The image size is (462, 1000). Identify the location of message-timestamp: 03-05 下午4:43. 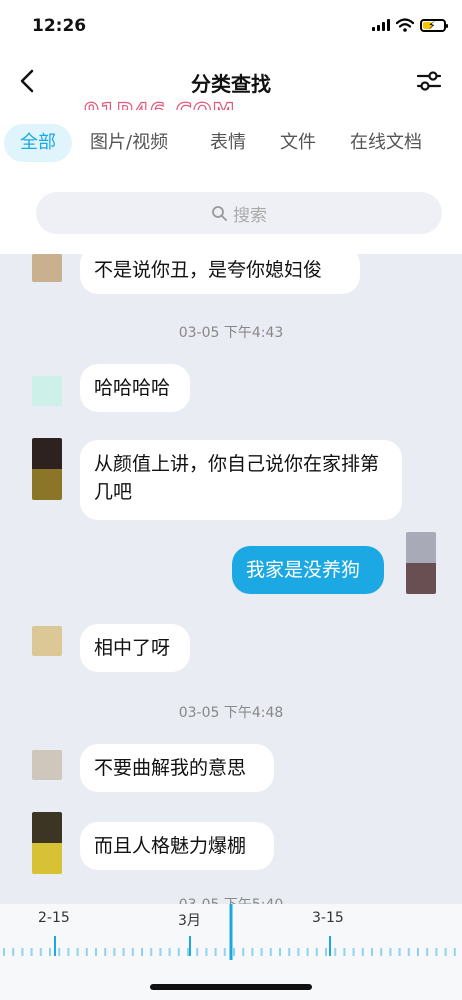
(231, 333).